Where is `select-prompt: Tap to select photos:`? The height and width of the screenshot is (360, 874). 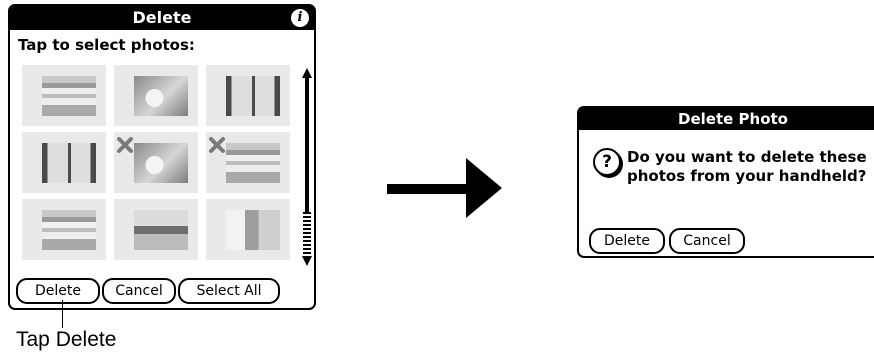 select-prompt: Tap to select photos: is located at coordinates (106, 45).